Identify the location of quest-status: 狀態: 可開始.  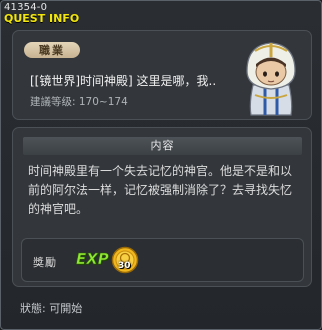
(51, 308).